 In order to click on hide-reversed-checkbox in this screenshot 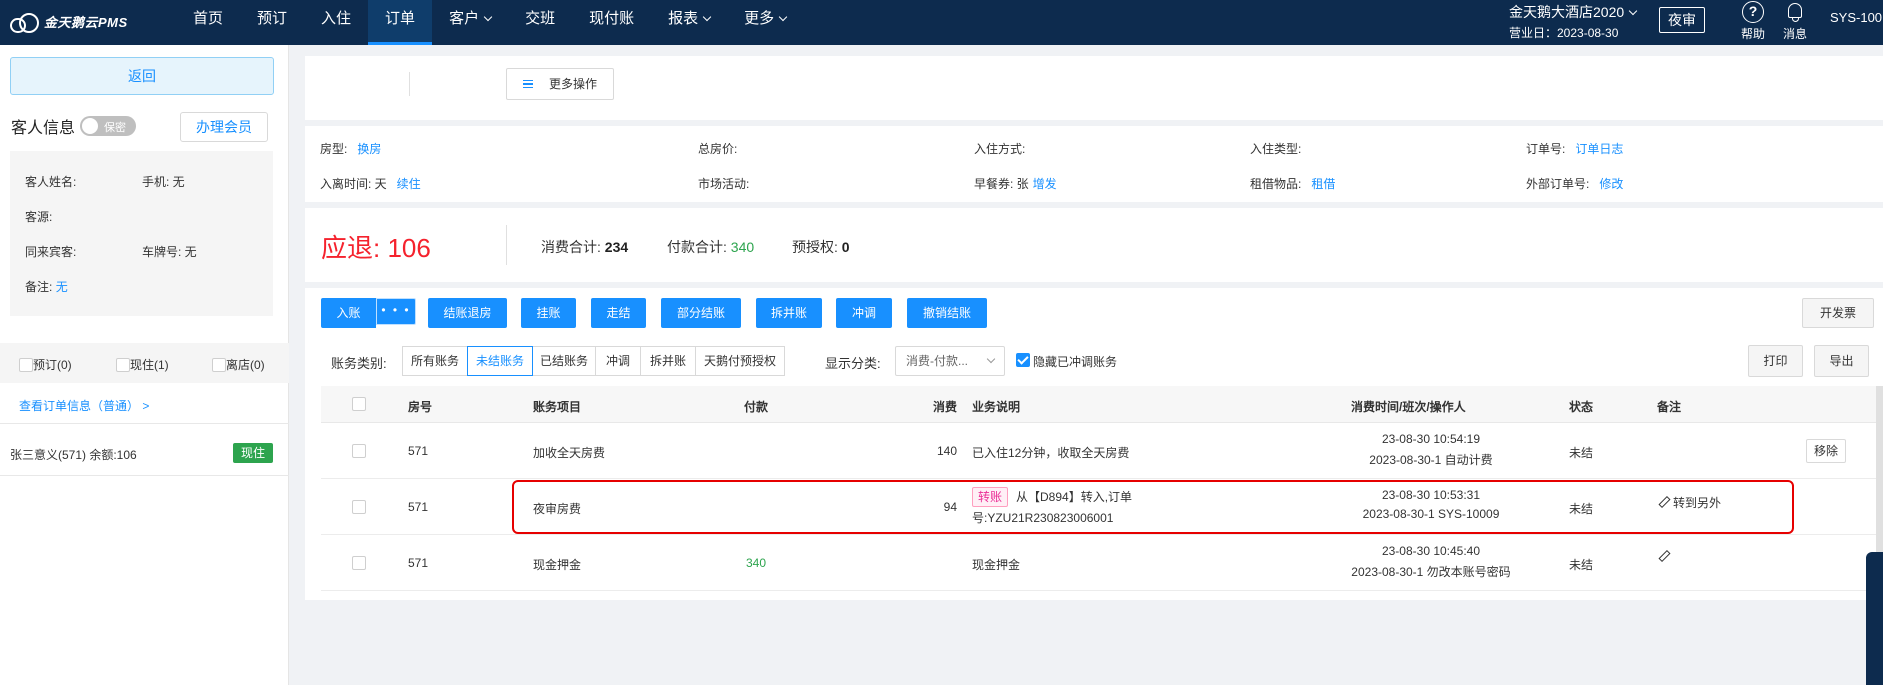, I will do `click(1023, 360)`.